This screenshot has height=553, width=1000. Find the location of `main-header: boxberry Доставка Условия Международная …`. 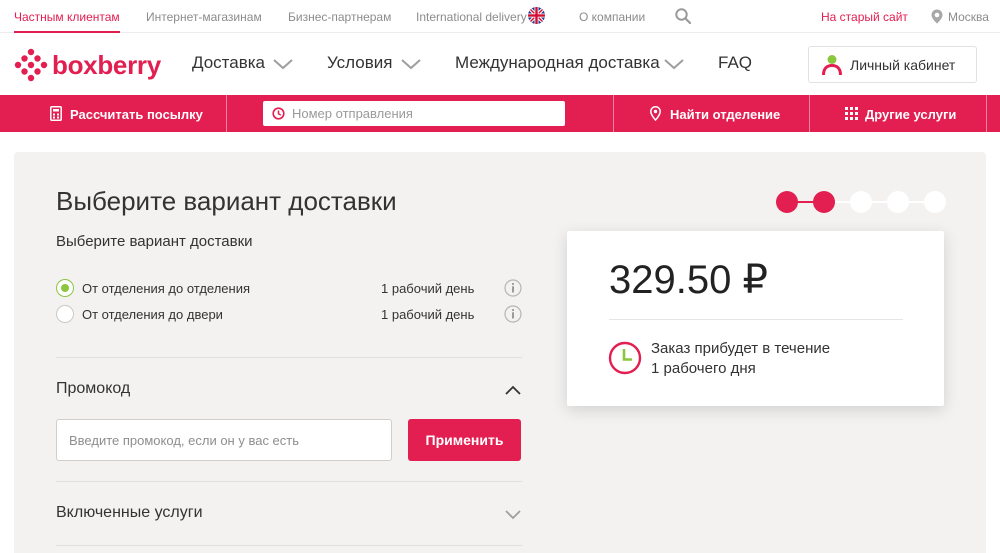

main-header: boxberry Доставка Условия Международная … is located at coordinates (500, 64).